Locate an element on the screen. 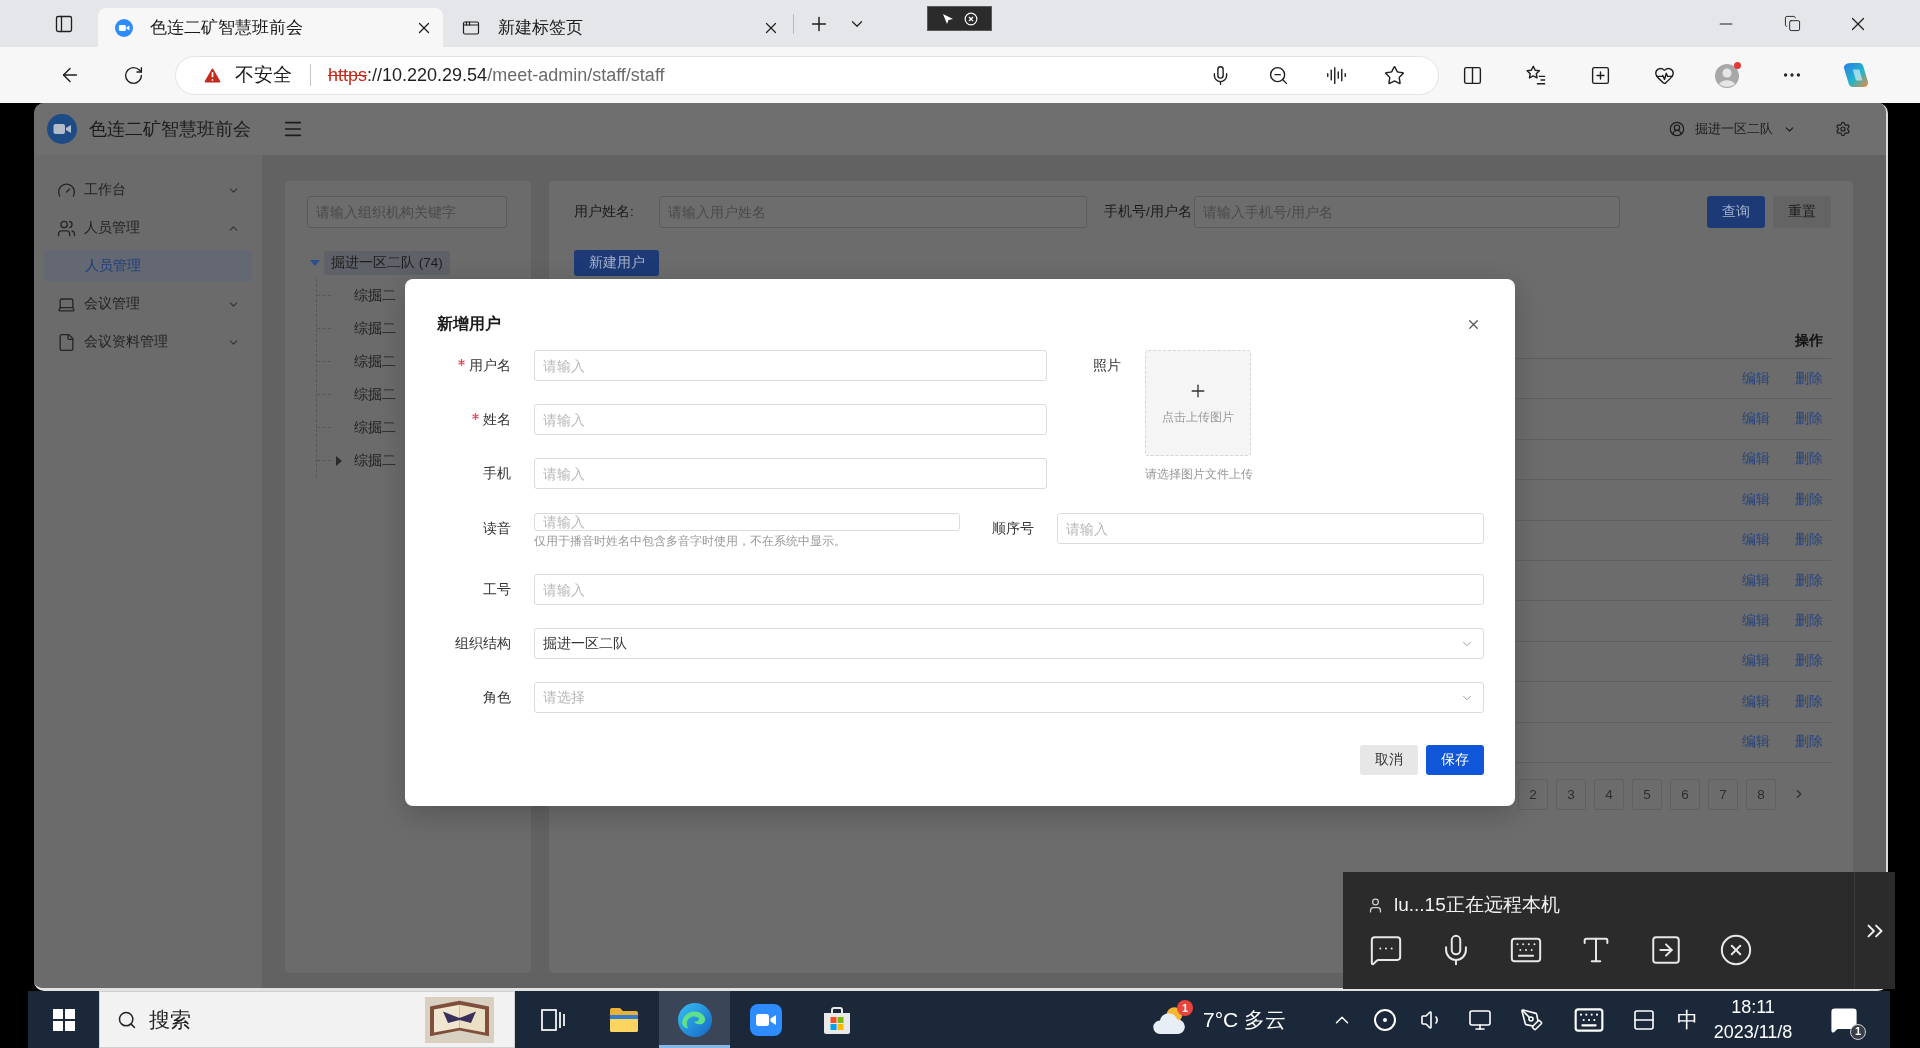  pen-icon is located at coordinates (1532, 1019).